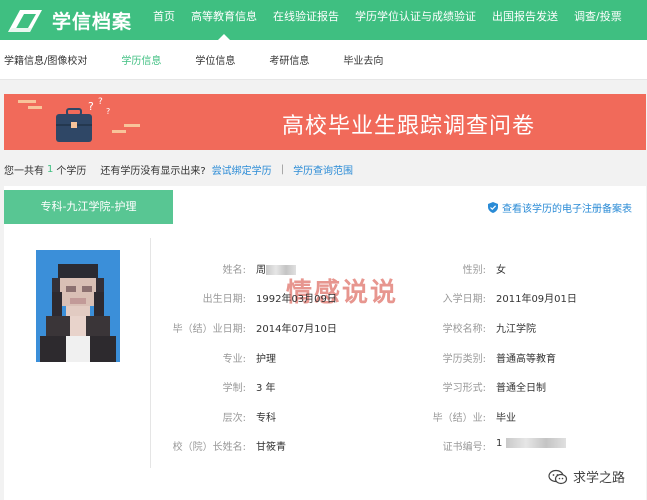  Describe the element at coordinates (506, 418) in the screenshot. I see `value-graduation-status: 毕业` at that location.